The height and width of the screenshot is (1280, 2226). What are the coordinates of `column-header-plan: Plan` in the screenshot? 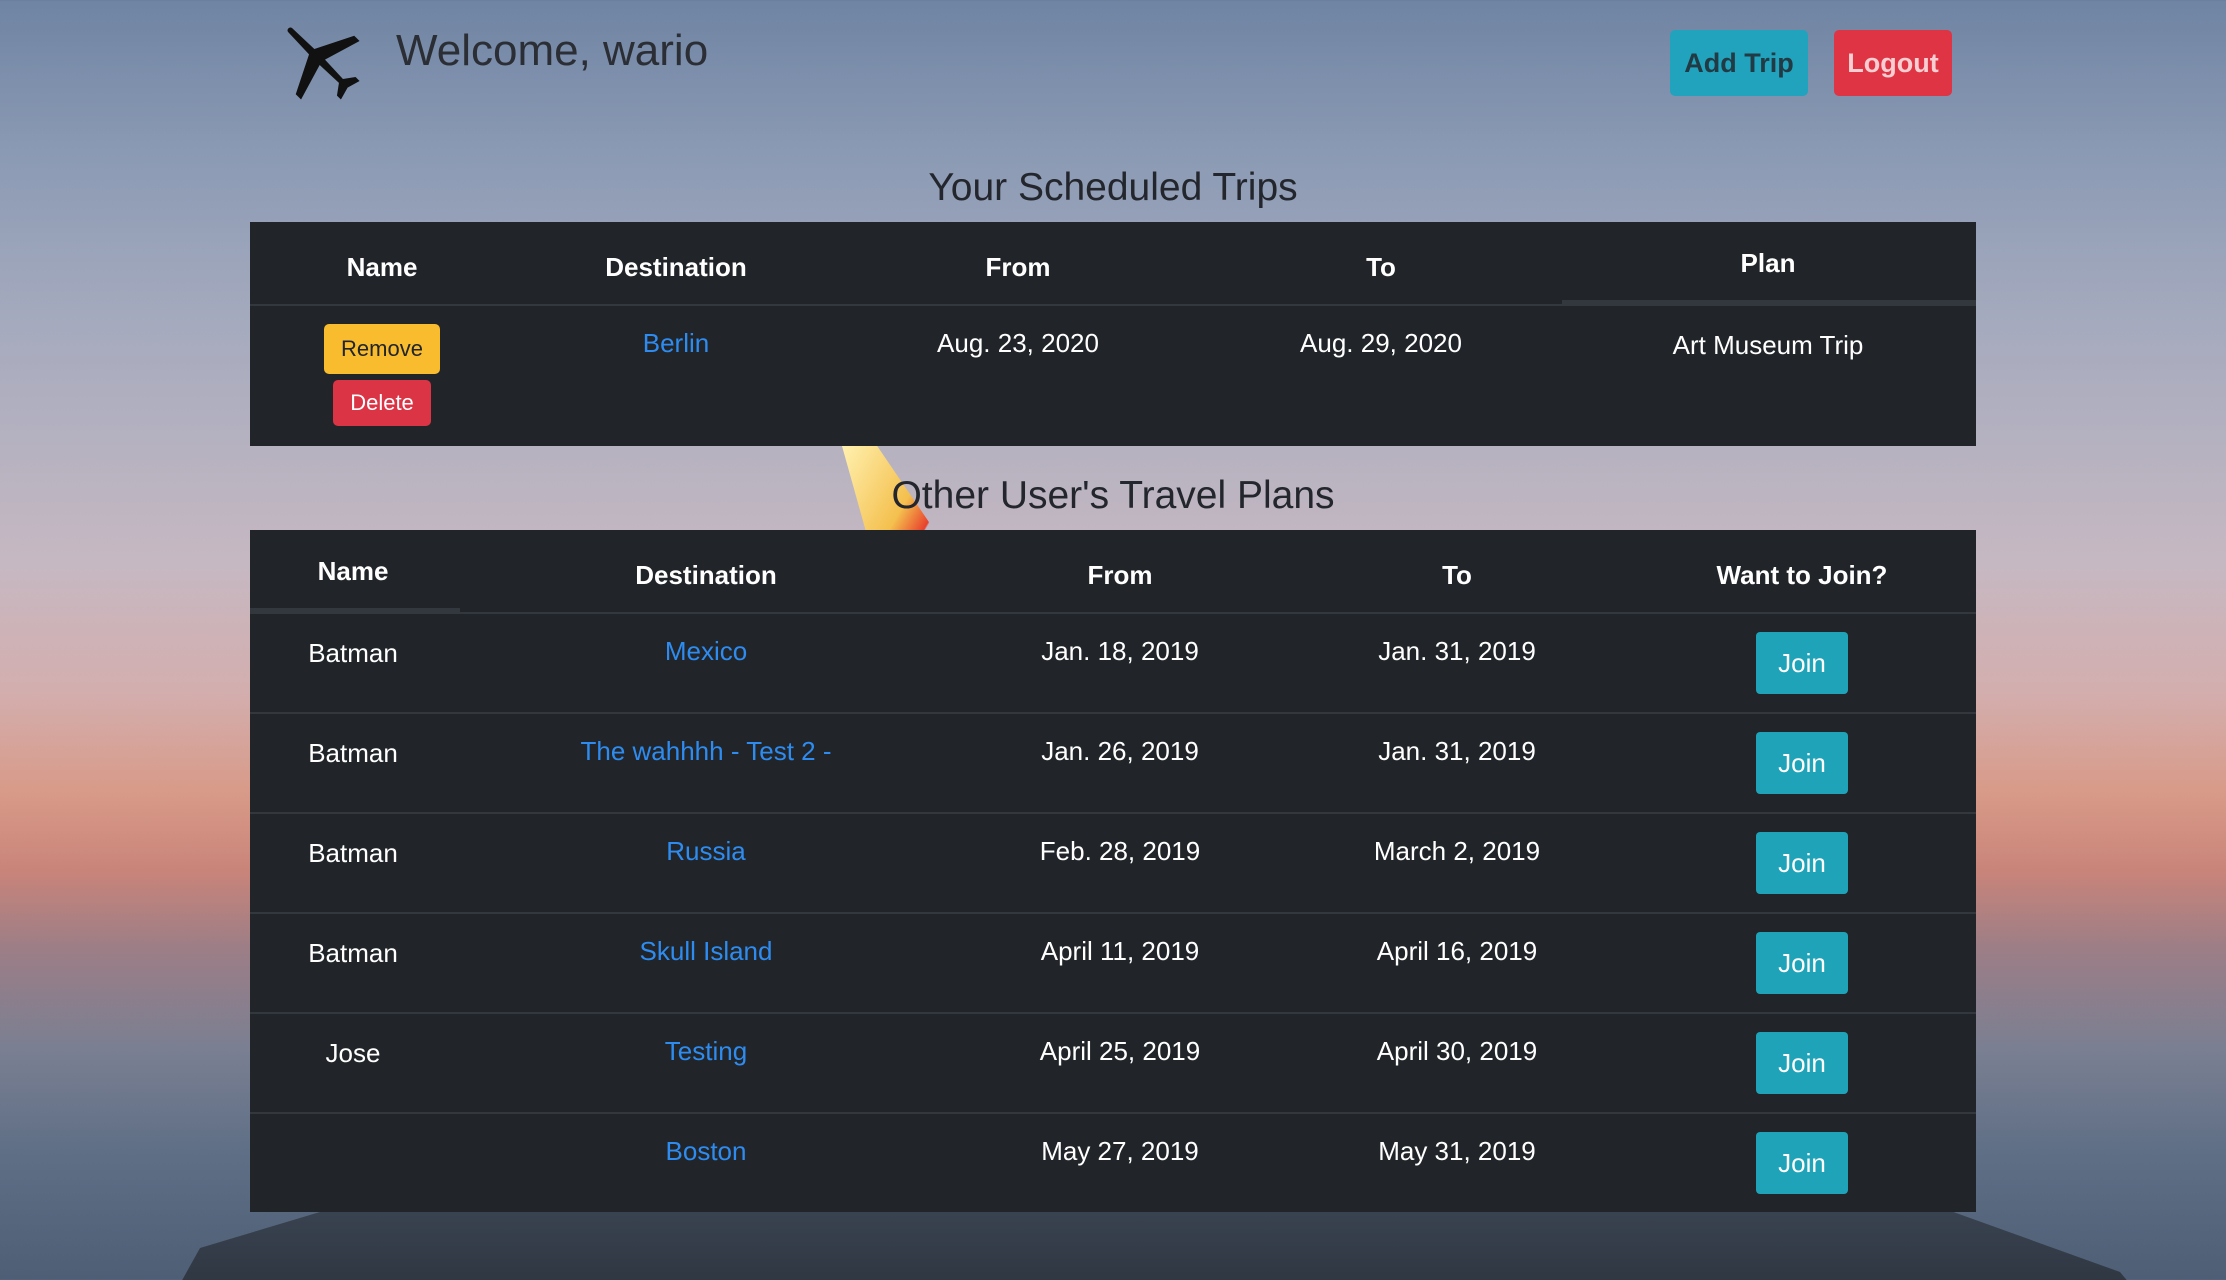 It's located at (1768, 263).